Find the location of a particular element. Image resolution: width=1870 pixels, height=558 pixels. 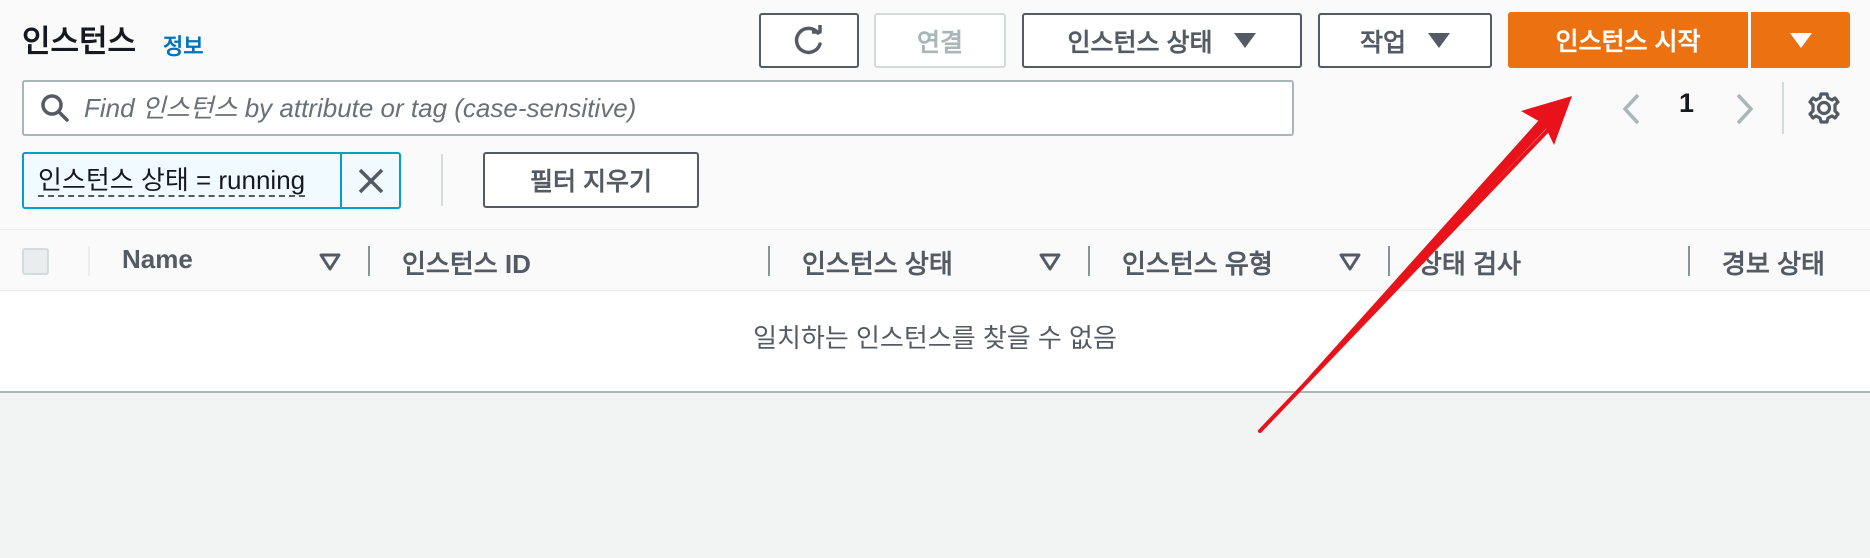

filter-token: 인스턴스 상태 = running is located at coordinates (211, 180).